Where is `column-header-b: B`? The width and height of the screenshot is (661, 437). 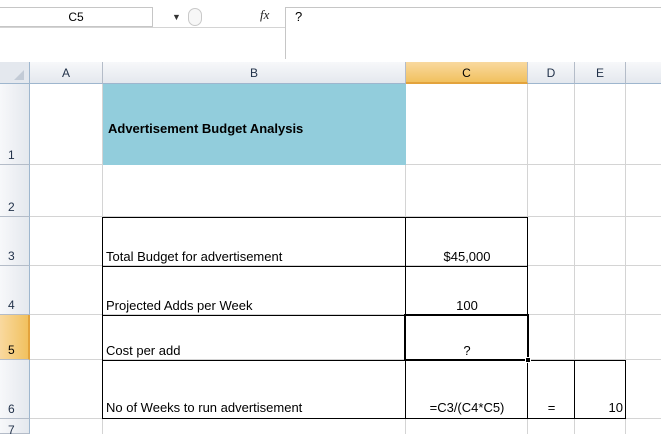
column-header-b: B is located at coordinates (254, 73).